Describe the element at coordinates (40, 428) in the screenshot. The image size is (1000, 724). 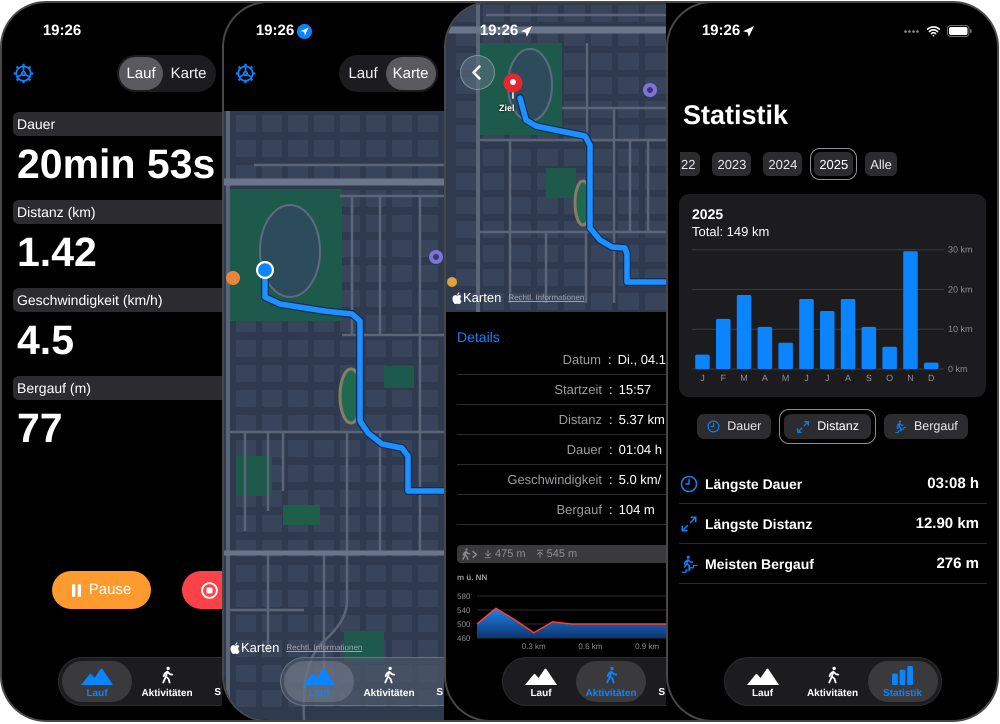
I see `metric-value: 77` at that location.